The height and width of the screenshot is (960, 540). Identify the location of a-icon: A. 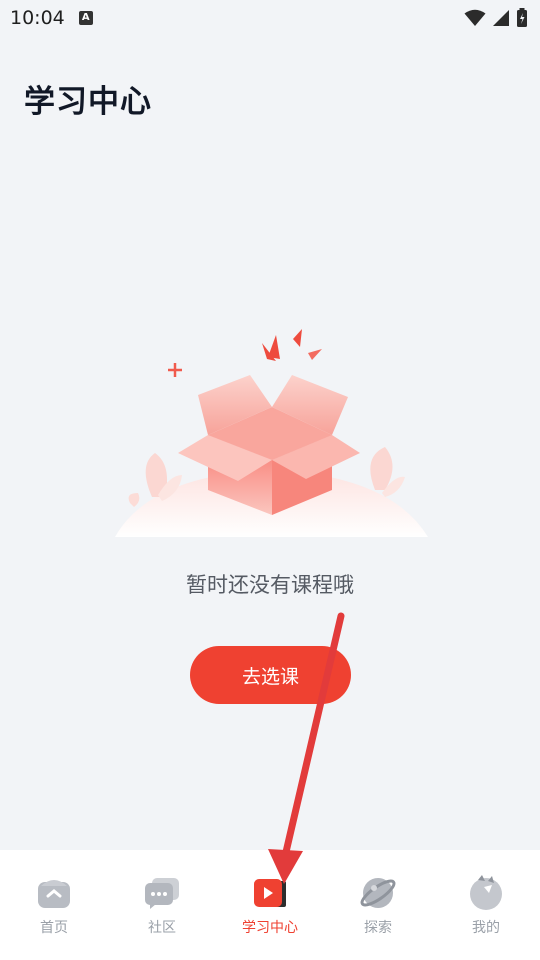
(85, 18).